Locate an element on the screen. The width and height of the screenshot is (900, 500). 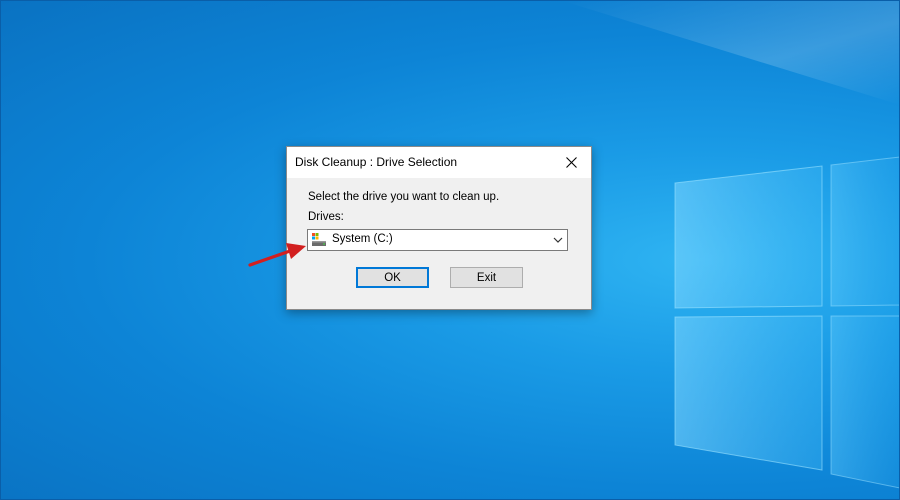
exit-button: Exit is located at coordinates (486, 277).